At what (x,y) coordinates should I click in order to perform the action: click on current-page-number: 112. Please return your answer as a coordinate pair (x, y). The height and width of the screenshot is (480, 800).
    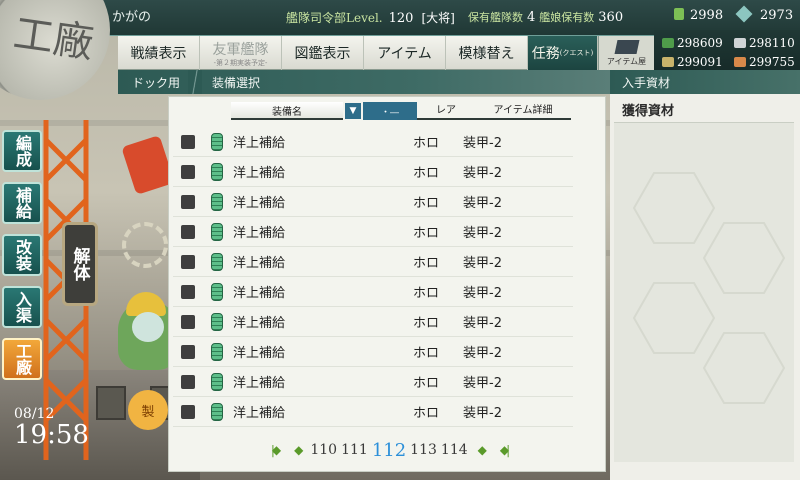
    Looking at the image, I should click on (389, 450).